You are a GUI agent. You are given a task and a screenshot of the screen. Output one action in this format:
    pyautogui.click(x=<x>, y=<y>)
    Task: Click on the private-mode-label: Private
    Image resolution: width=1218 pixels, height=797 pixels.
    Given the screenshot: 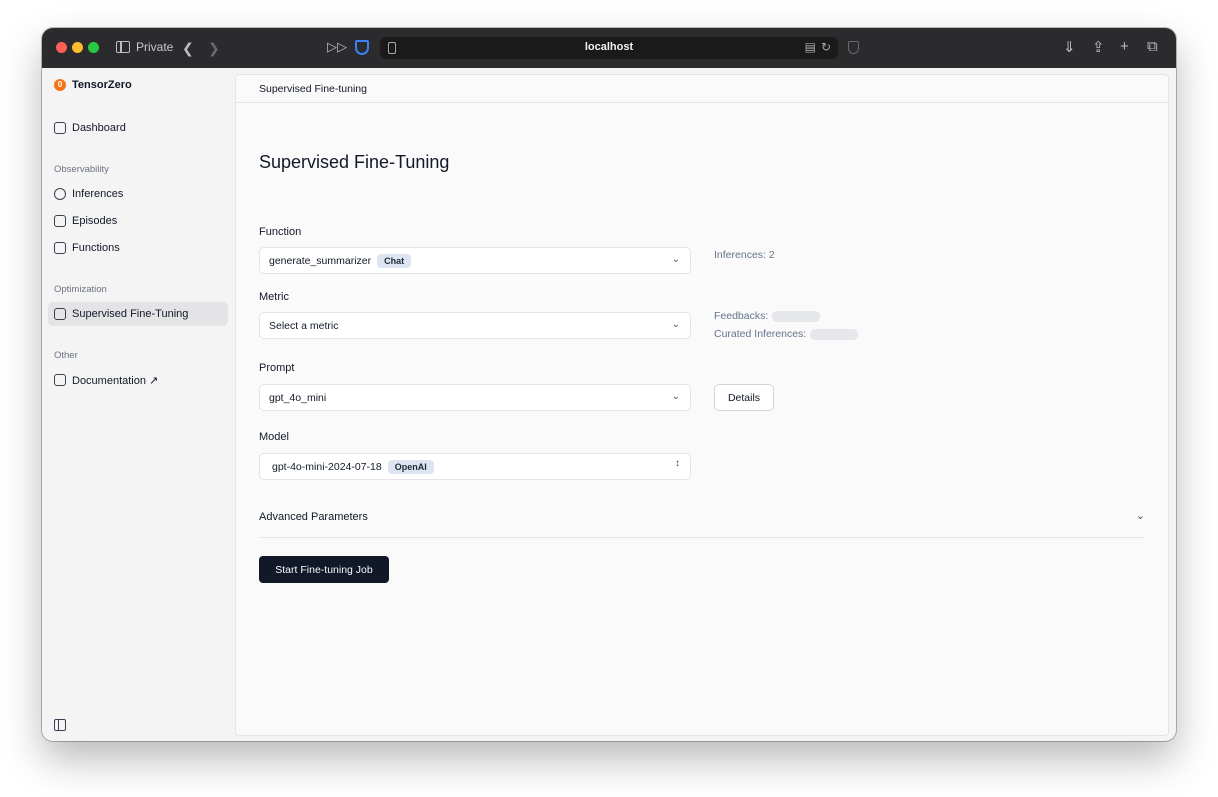 What is the action you would take?
    pyautogui.click(x=155, y=47)
    